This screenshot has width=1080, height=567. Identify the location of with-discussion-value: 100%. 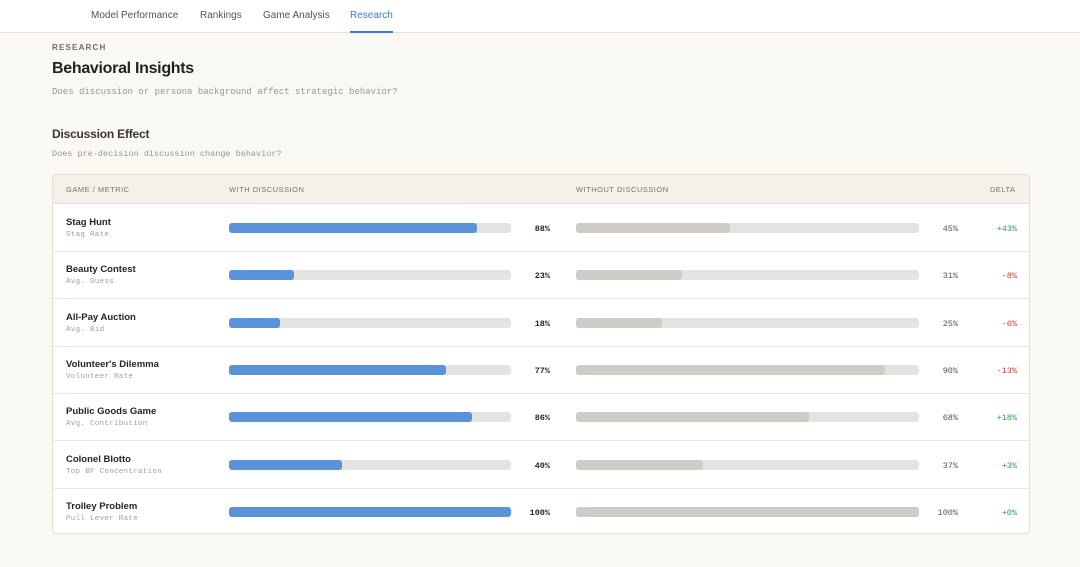
(539, 512).